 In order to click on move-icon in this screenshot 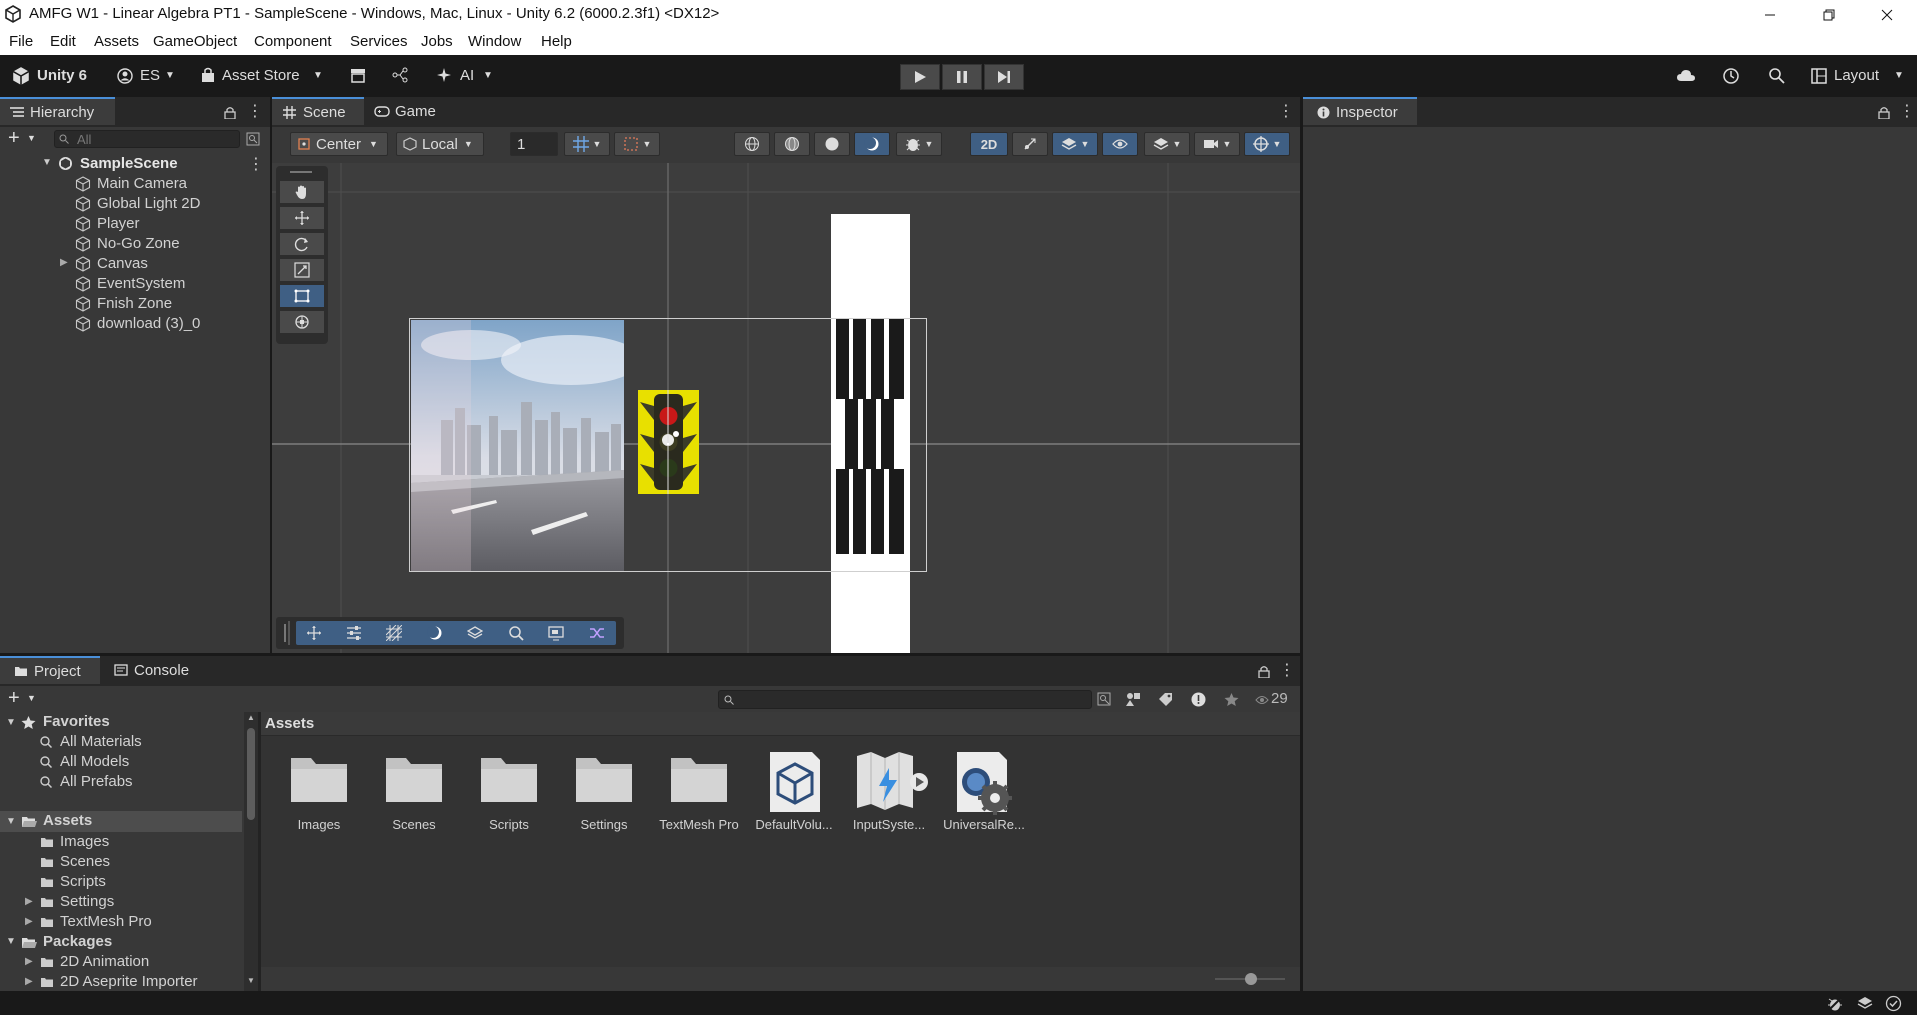, I will do `click(314, 633)`.